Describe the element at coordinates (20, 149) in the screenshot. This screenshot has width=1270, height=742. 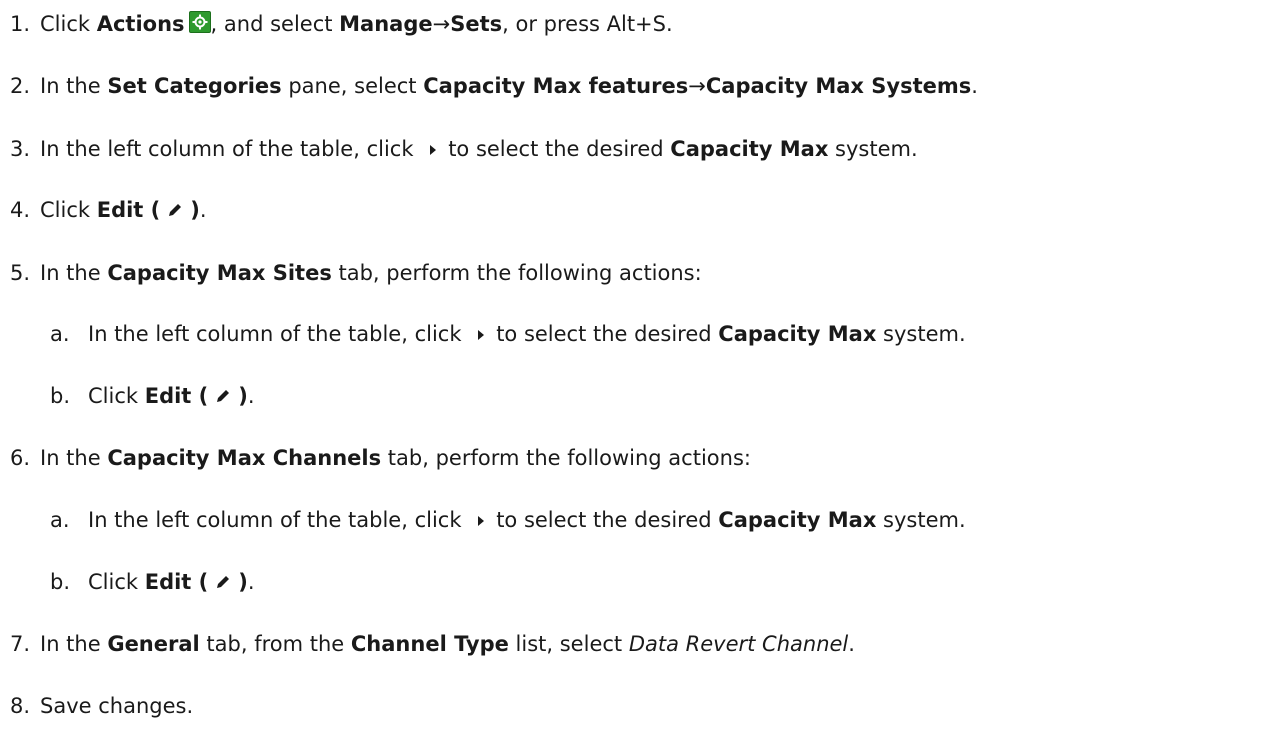
I see `step-number: 3.` at that location.